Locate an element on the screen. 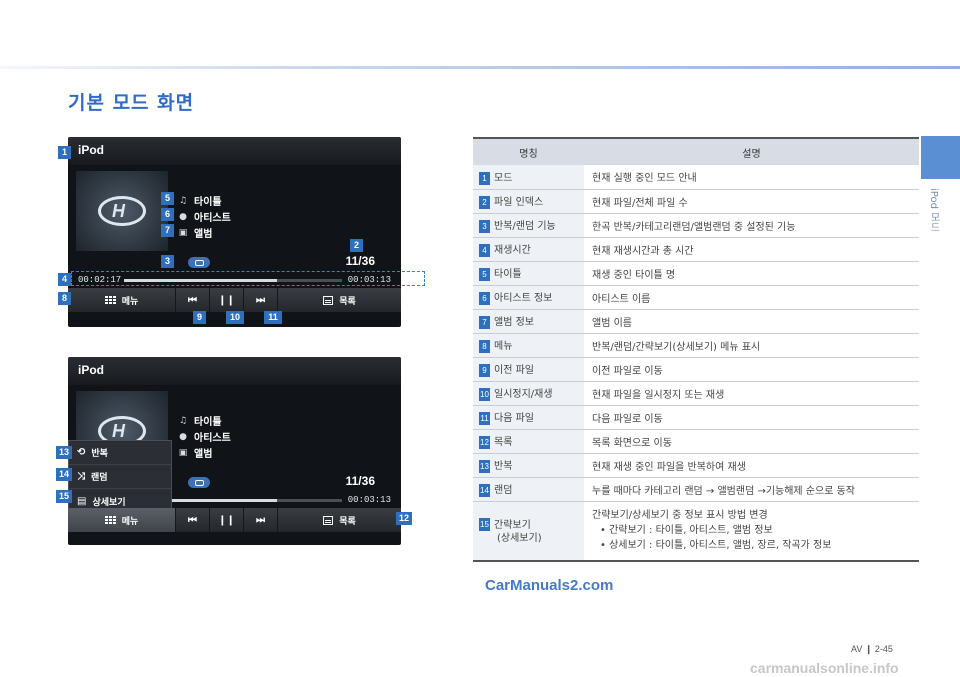  row-name: 앨범 정보 is located at coordinates (514, 323).